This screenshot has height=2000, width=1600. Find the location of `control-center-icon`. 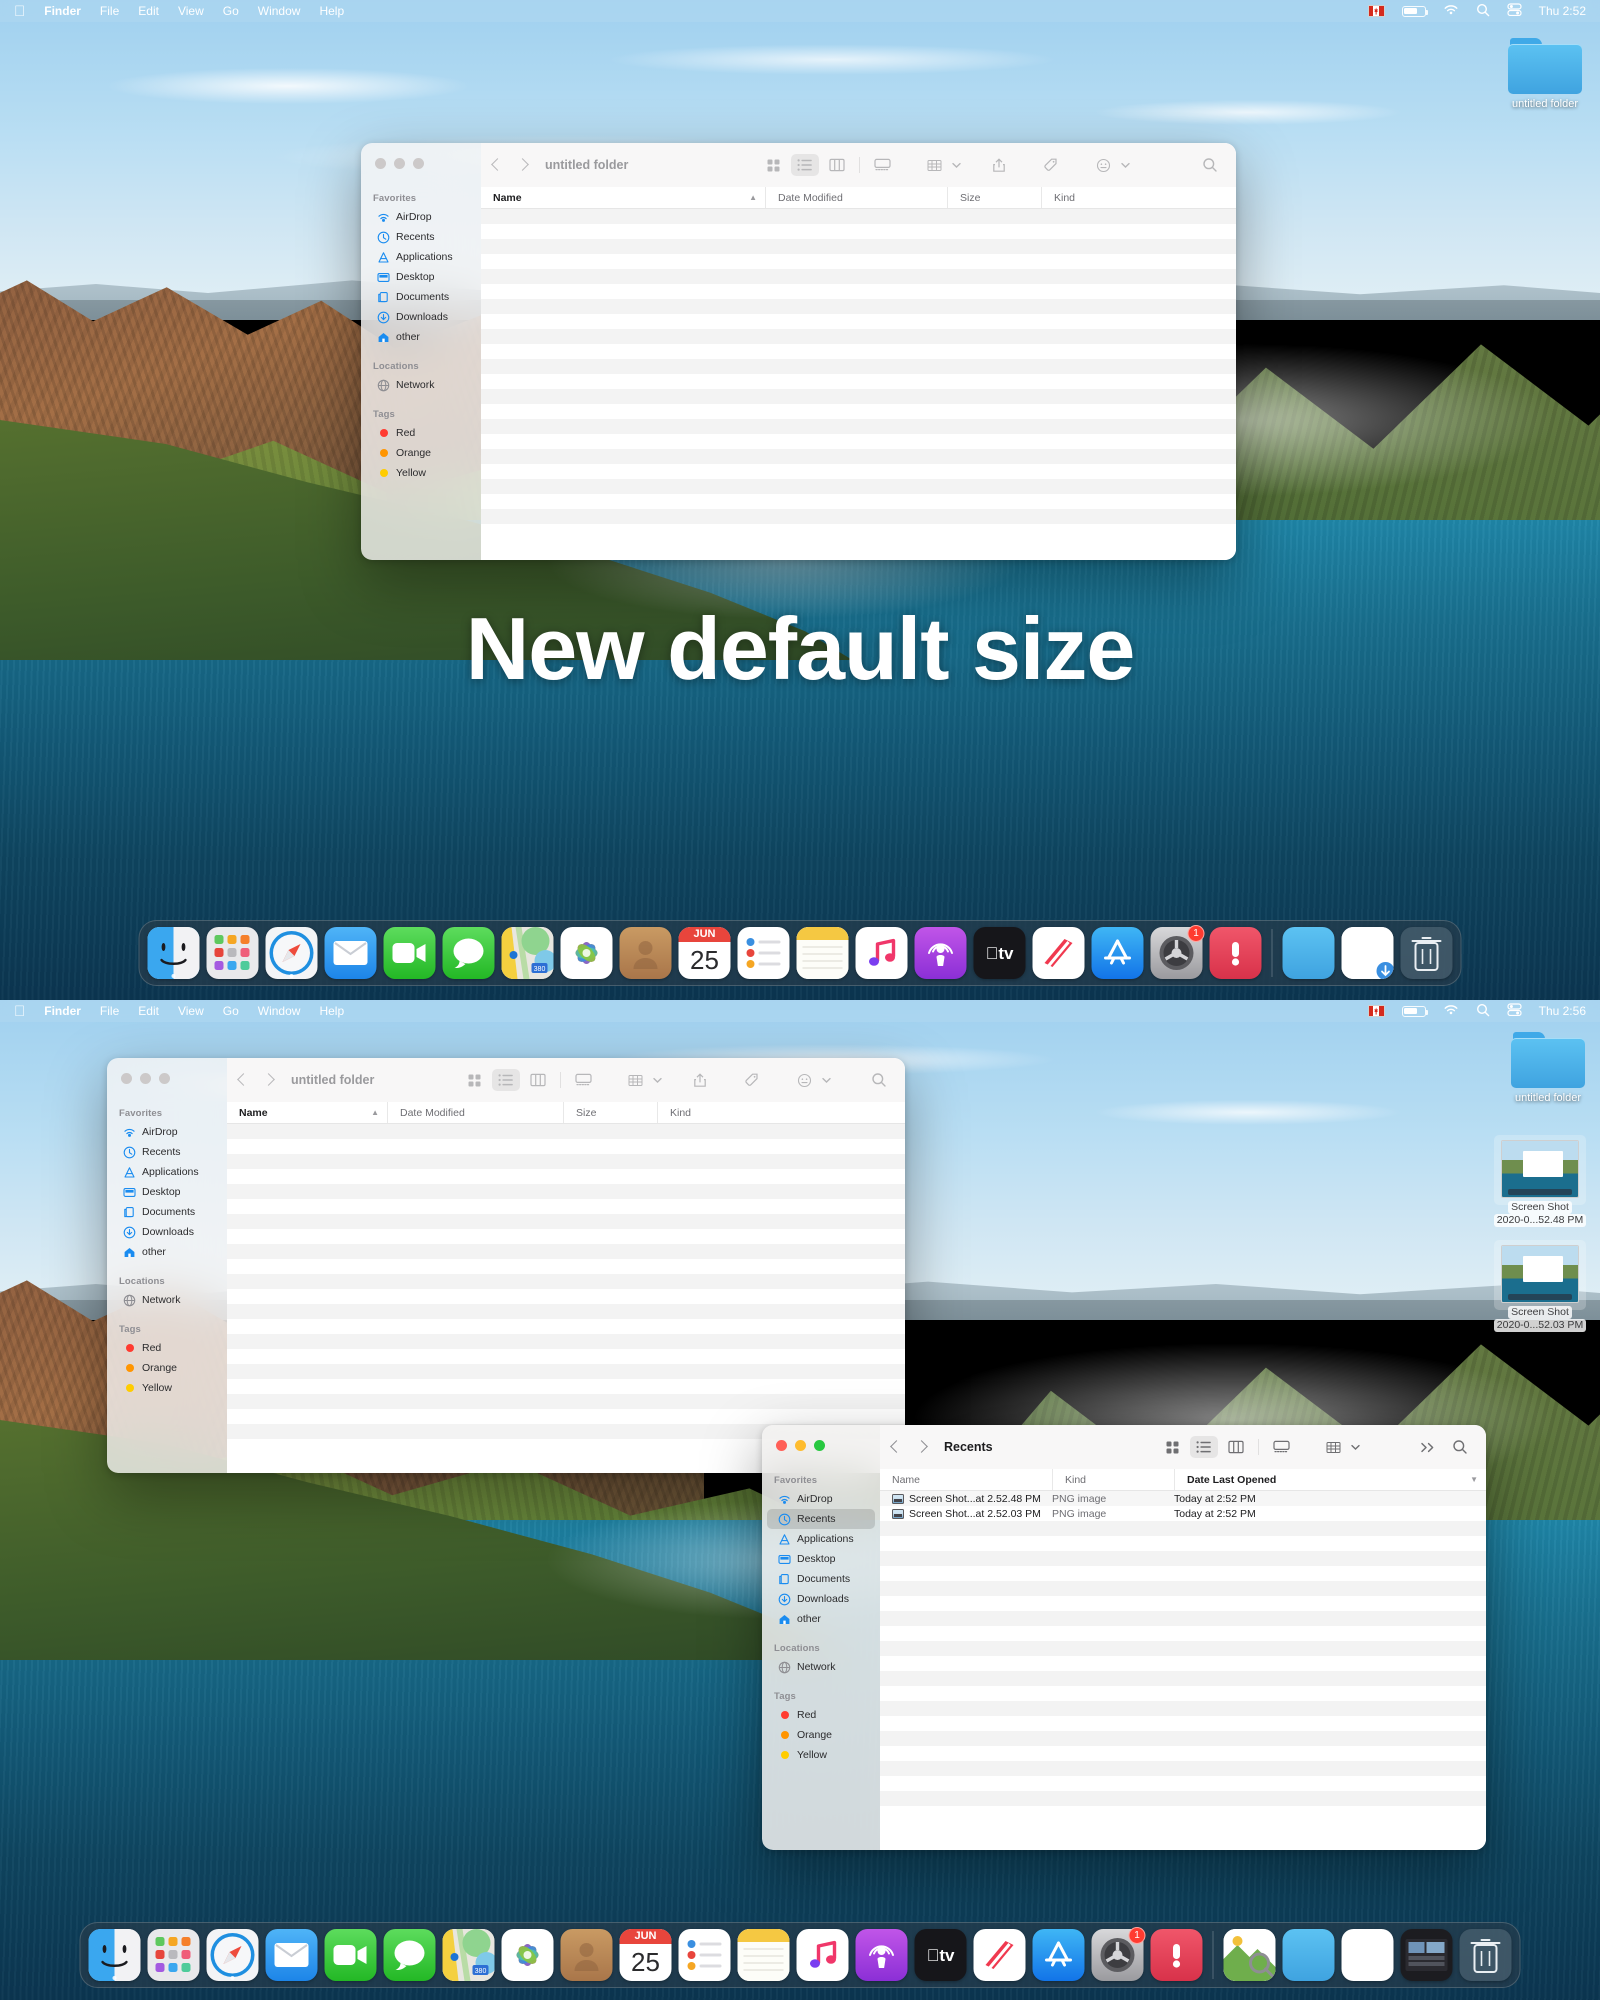

control-center-icon is located at coordinates (1514, 11).